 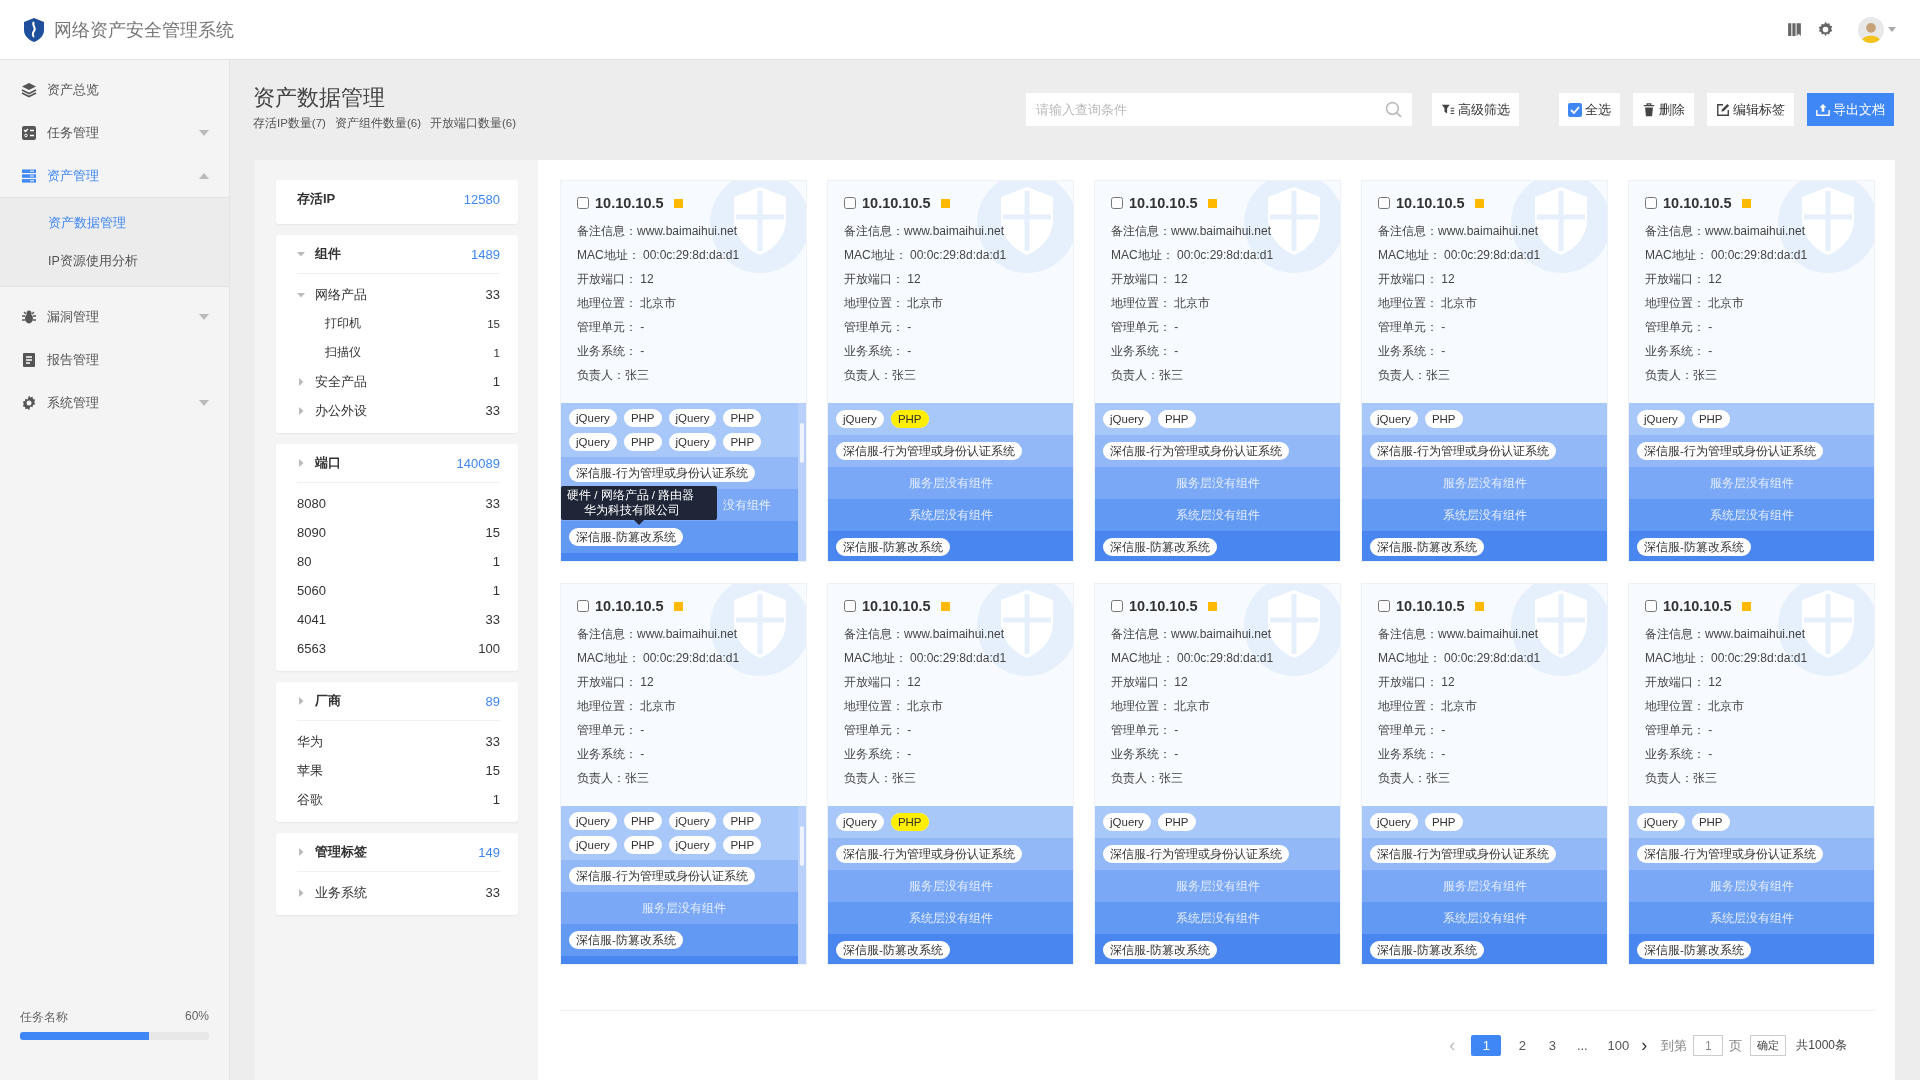 I want to click on toolbar-button: 导出文档, so click(x=1850, y=109).